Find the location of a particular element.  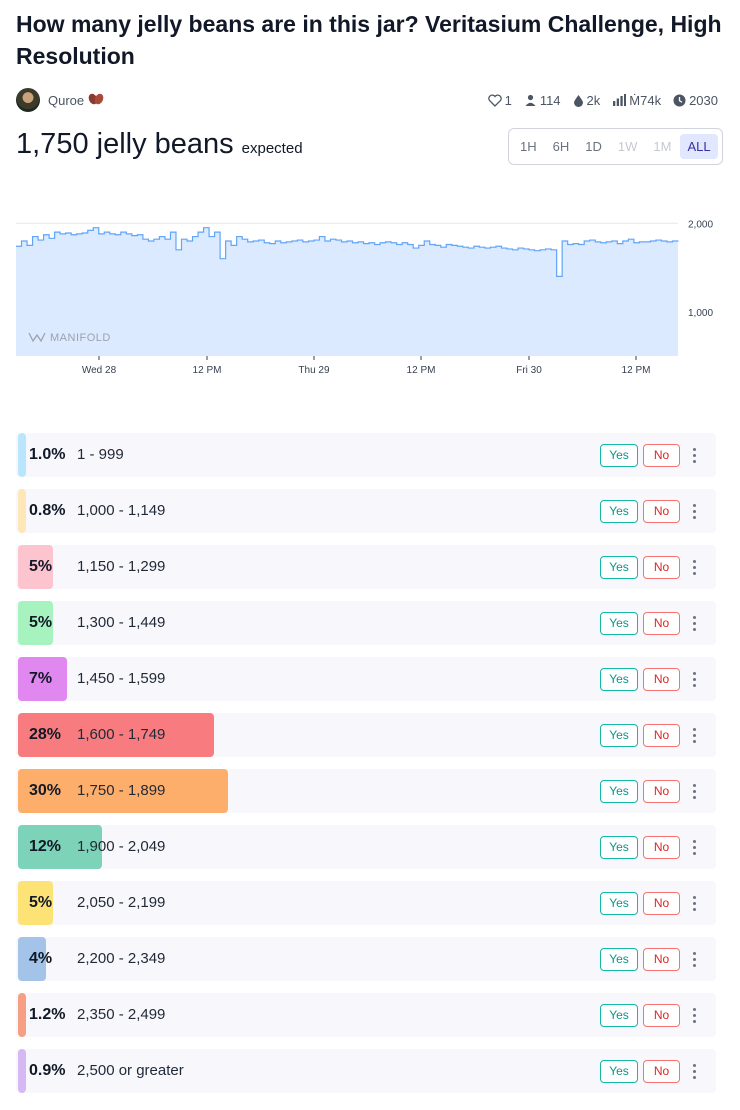

close-year: 2030 is located at coordinates (703, 100).